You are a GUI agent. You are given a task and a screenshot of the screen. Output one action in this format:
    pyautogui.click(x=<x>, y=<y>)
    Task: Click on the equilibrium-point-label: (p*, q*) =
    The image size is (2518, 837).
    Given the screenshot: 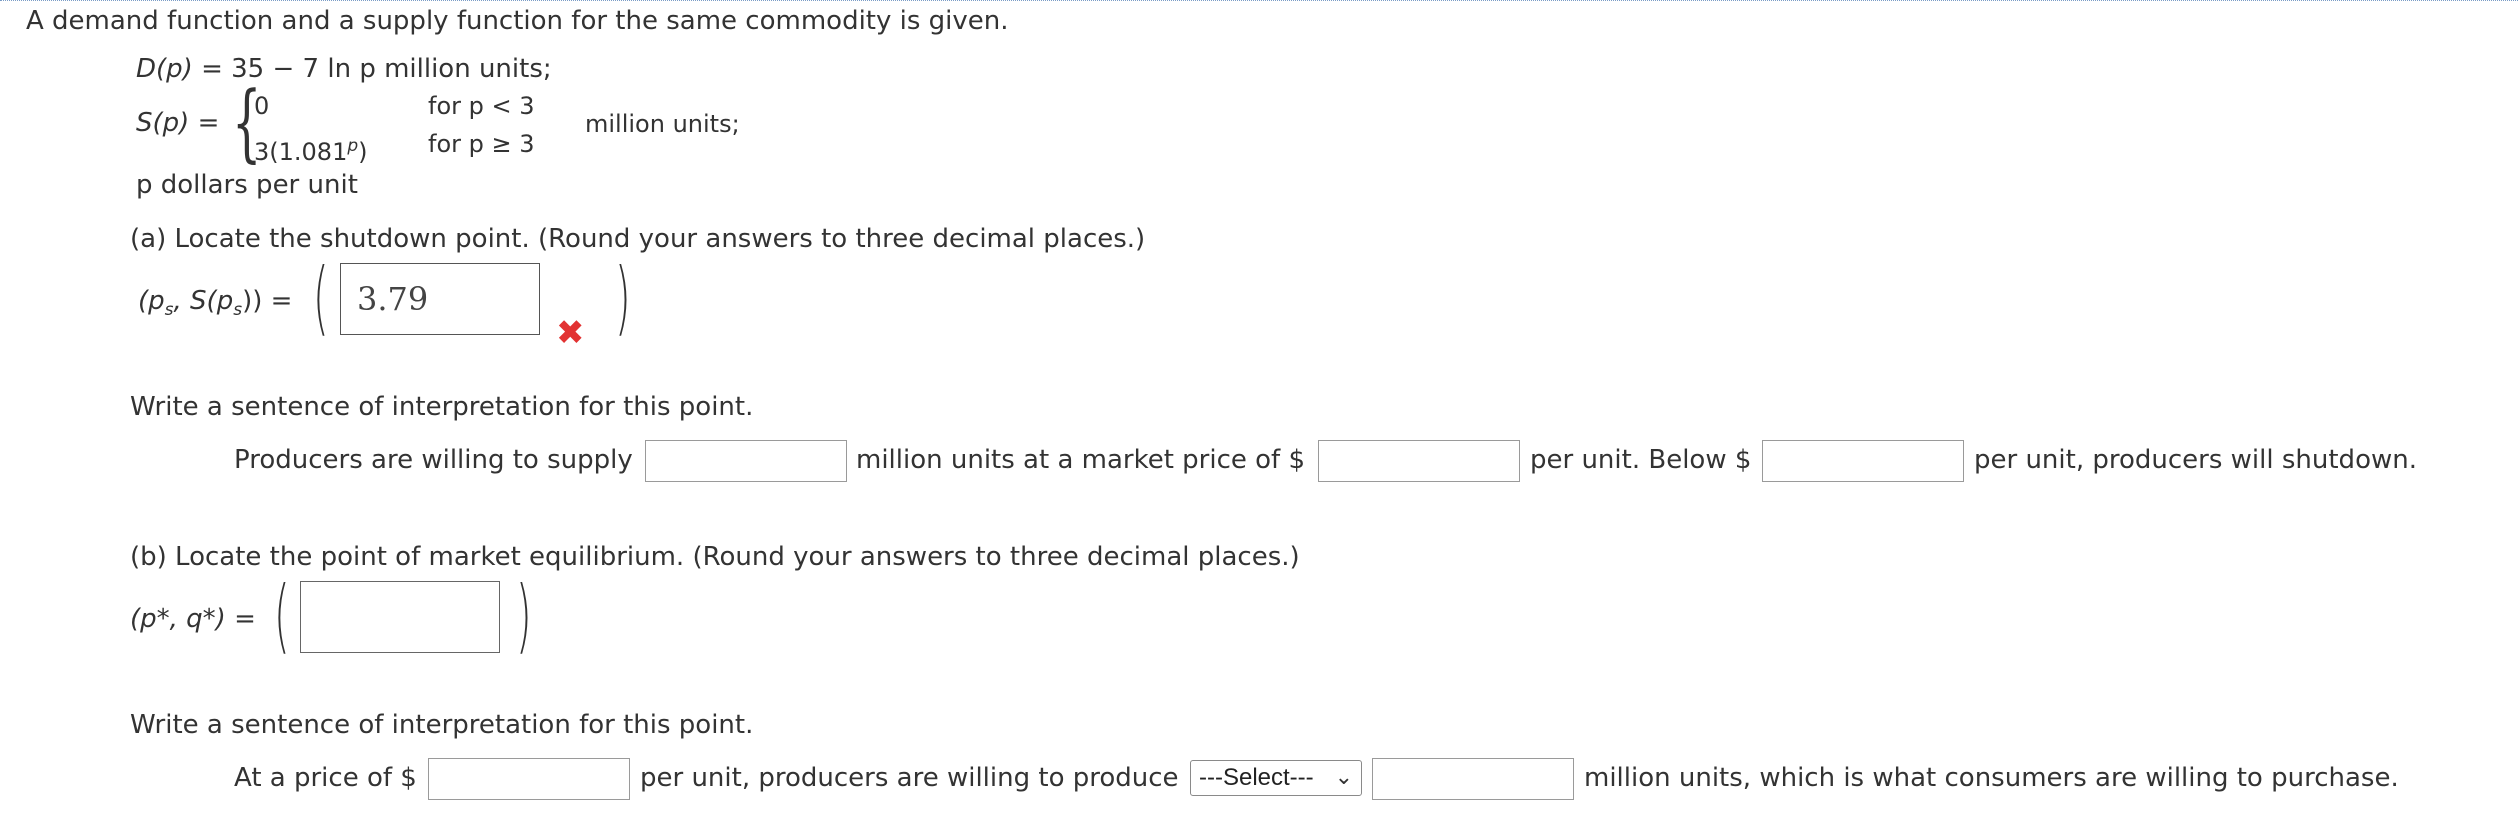 What is the action you would take?
    pyautogui.click(x=193, y=619)
    